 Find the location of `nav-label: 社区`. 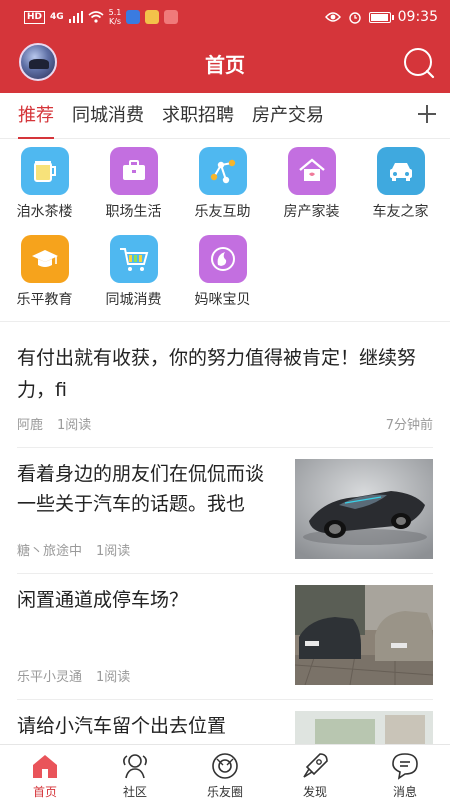

nav-label: 社区 is located at coordinates (134, 792).